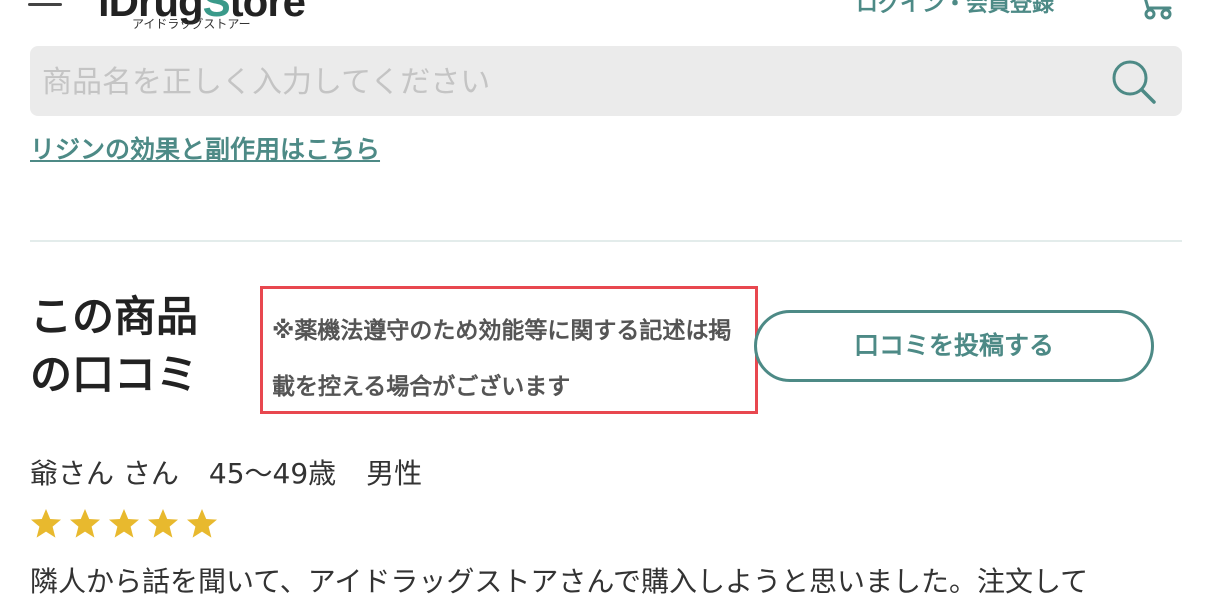  Describe the element at coordinates (272, 473) in the screenshot. I see `reviewer-age: 45〜49歳` at that location.